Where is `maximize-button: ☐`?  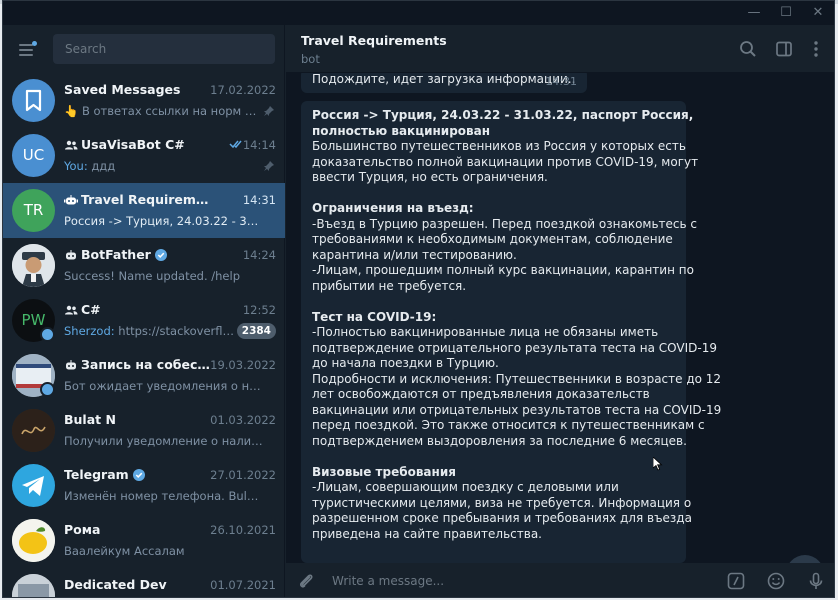
maximize-button: ☐ is located at coordinates (786, 13).